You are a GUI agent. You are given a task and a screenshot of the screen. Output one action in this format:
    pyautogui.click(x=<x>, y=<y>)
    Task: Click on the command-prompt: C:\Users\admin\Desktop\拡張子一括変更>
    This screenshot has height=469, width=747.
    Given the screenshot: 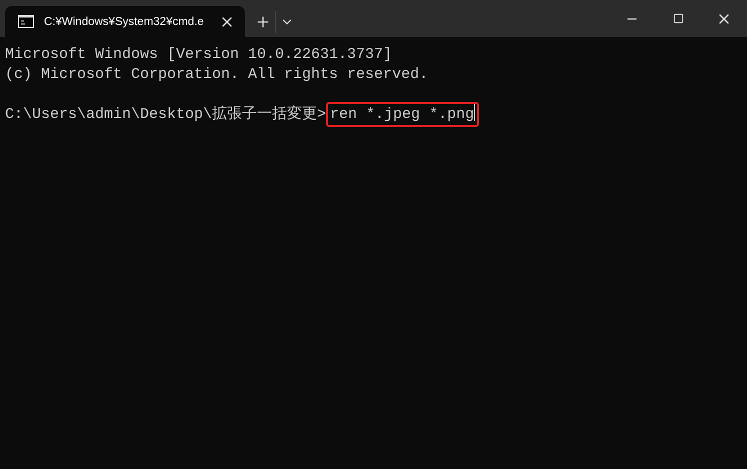 What is the action you would take?
    pyautogui.click(x=165, y=114)
    